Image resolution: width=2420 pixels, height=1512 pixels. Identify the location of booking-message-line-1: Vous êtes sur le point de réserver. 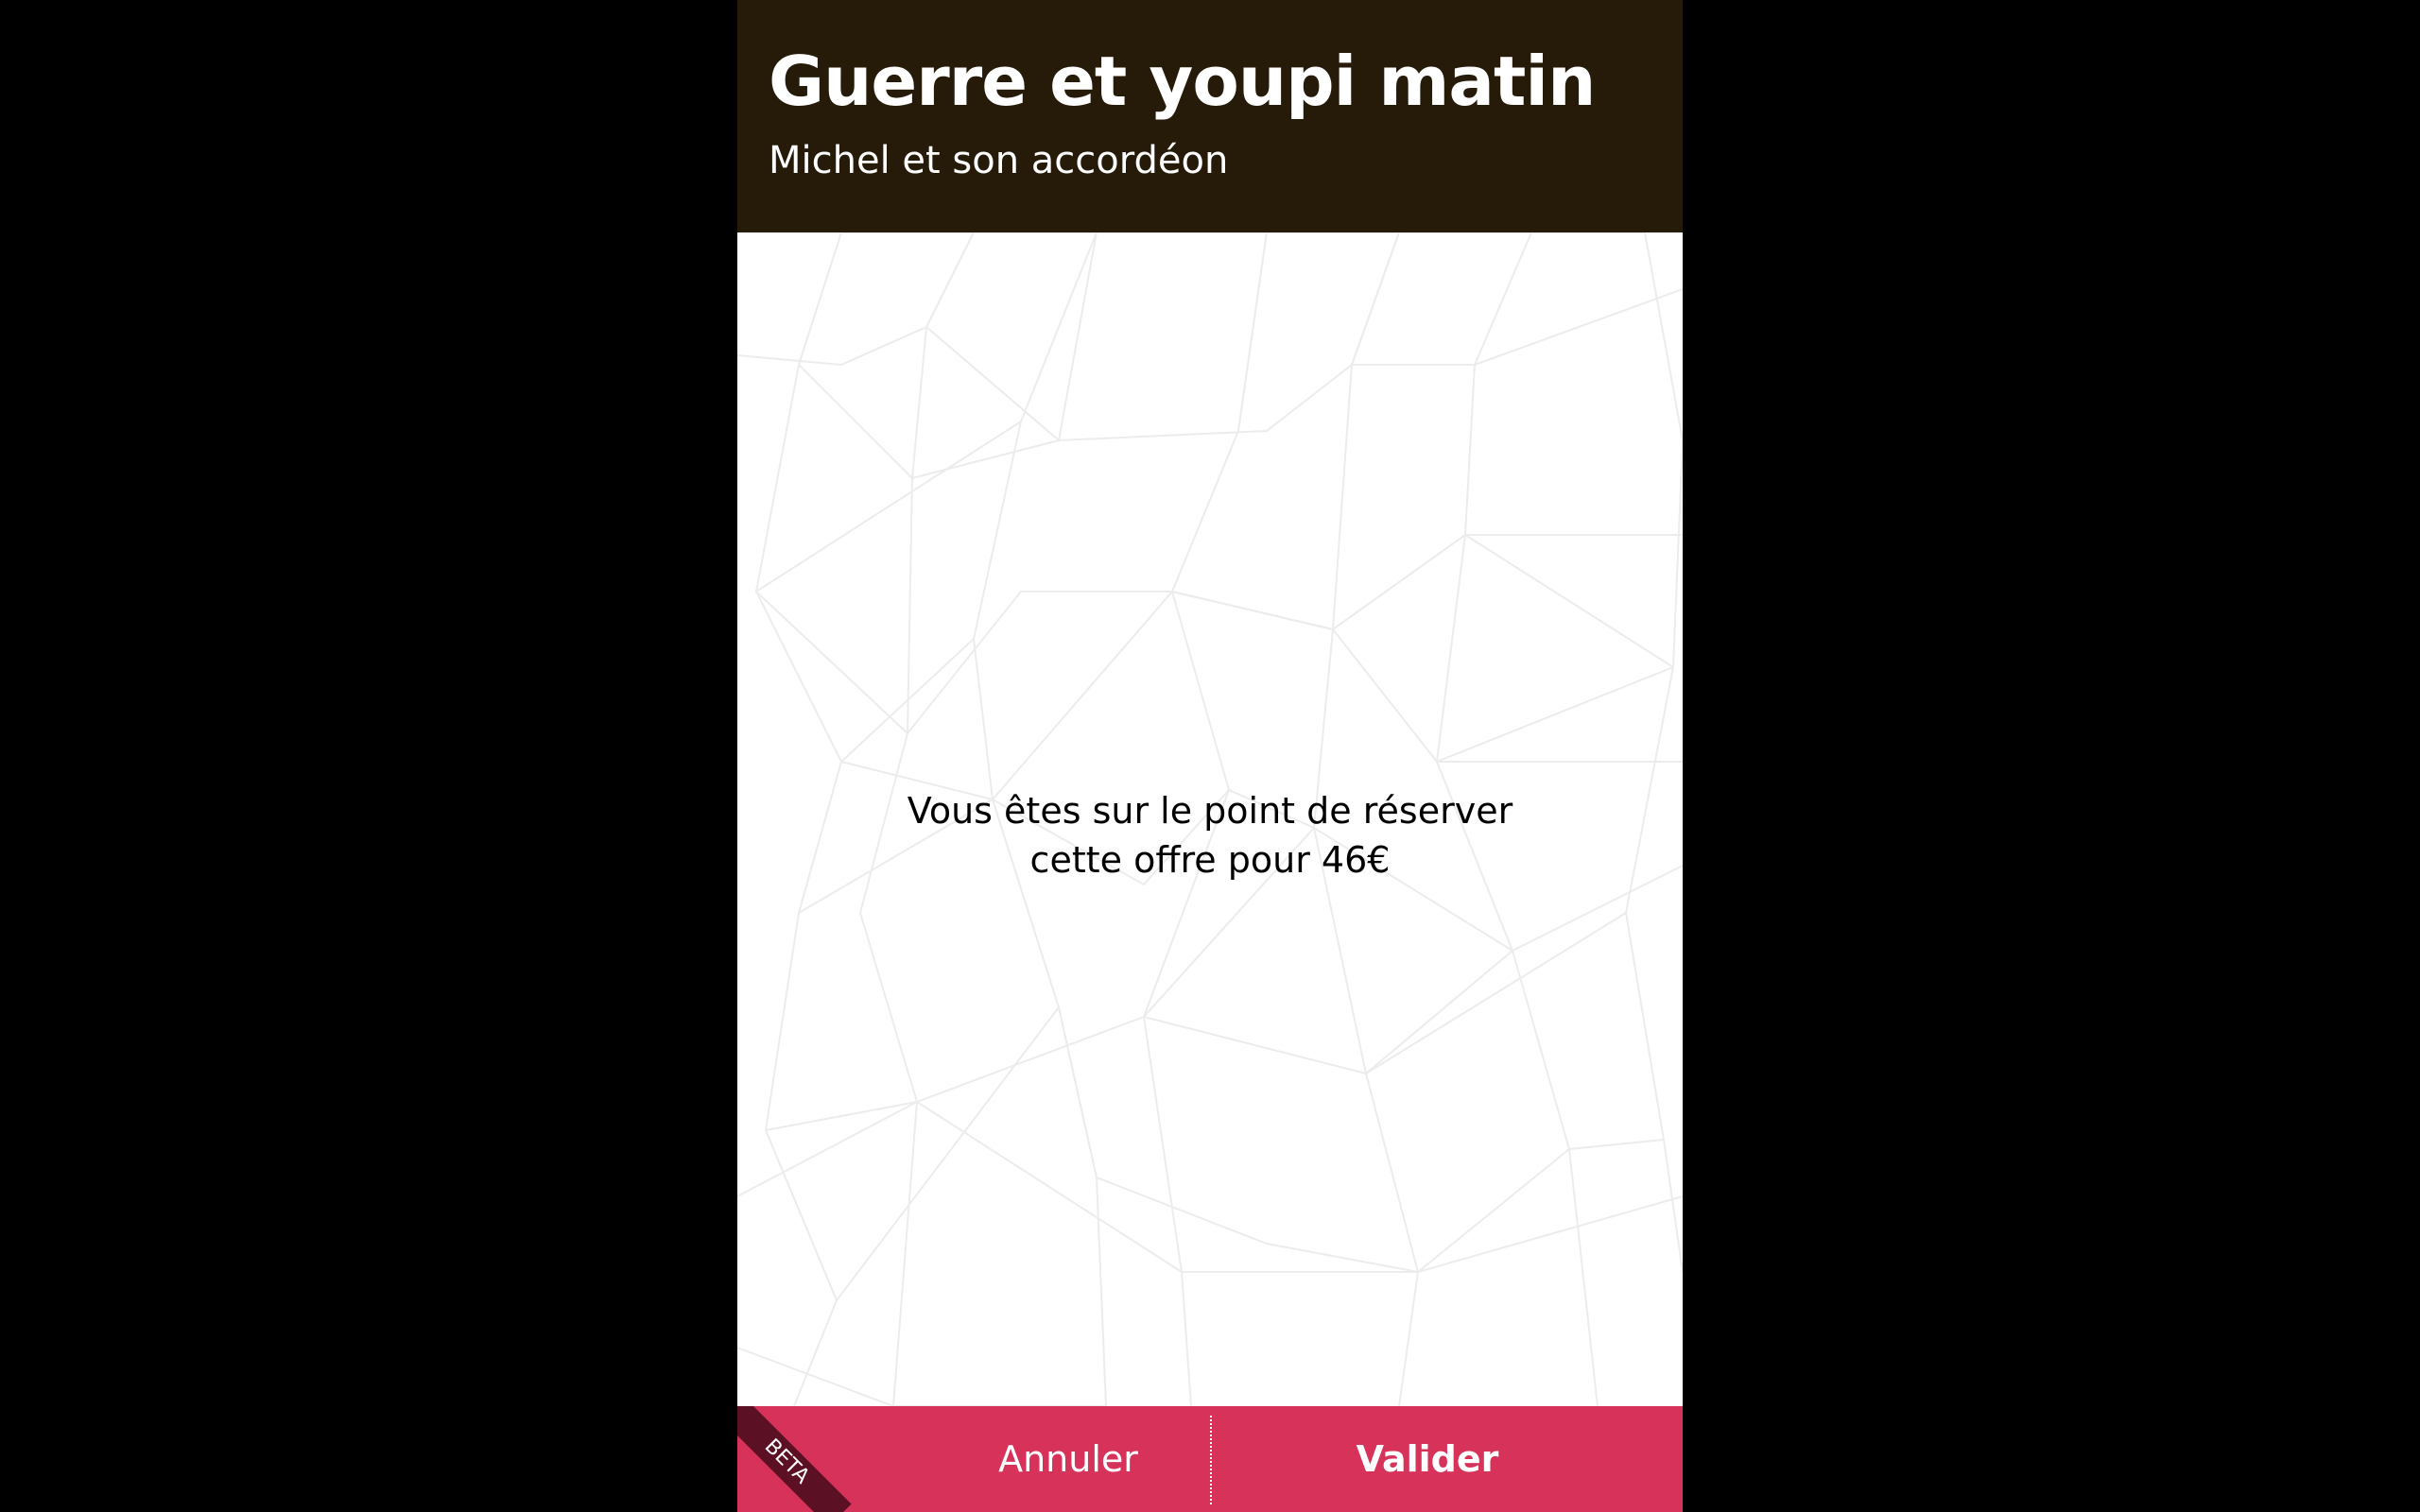
(1210, 811).